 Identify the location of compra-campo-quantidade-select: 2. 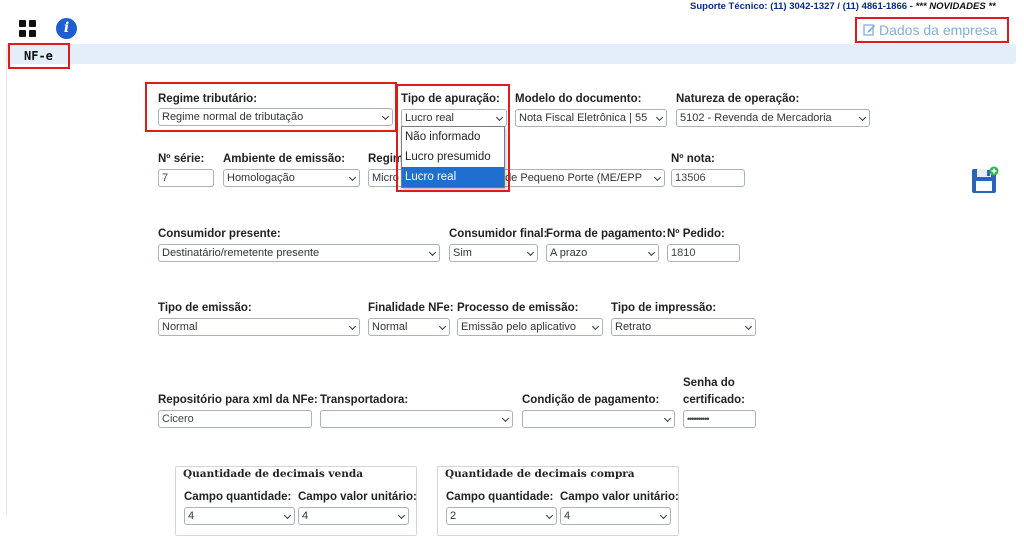
(501, 516).